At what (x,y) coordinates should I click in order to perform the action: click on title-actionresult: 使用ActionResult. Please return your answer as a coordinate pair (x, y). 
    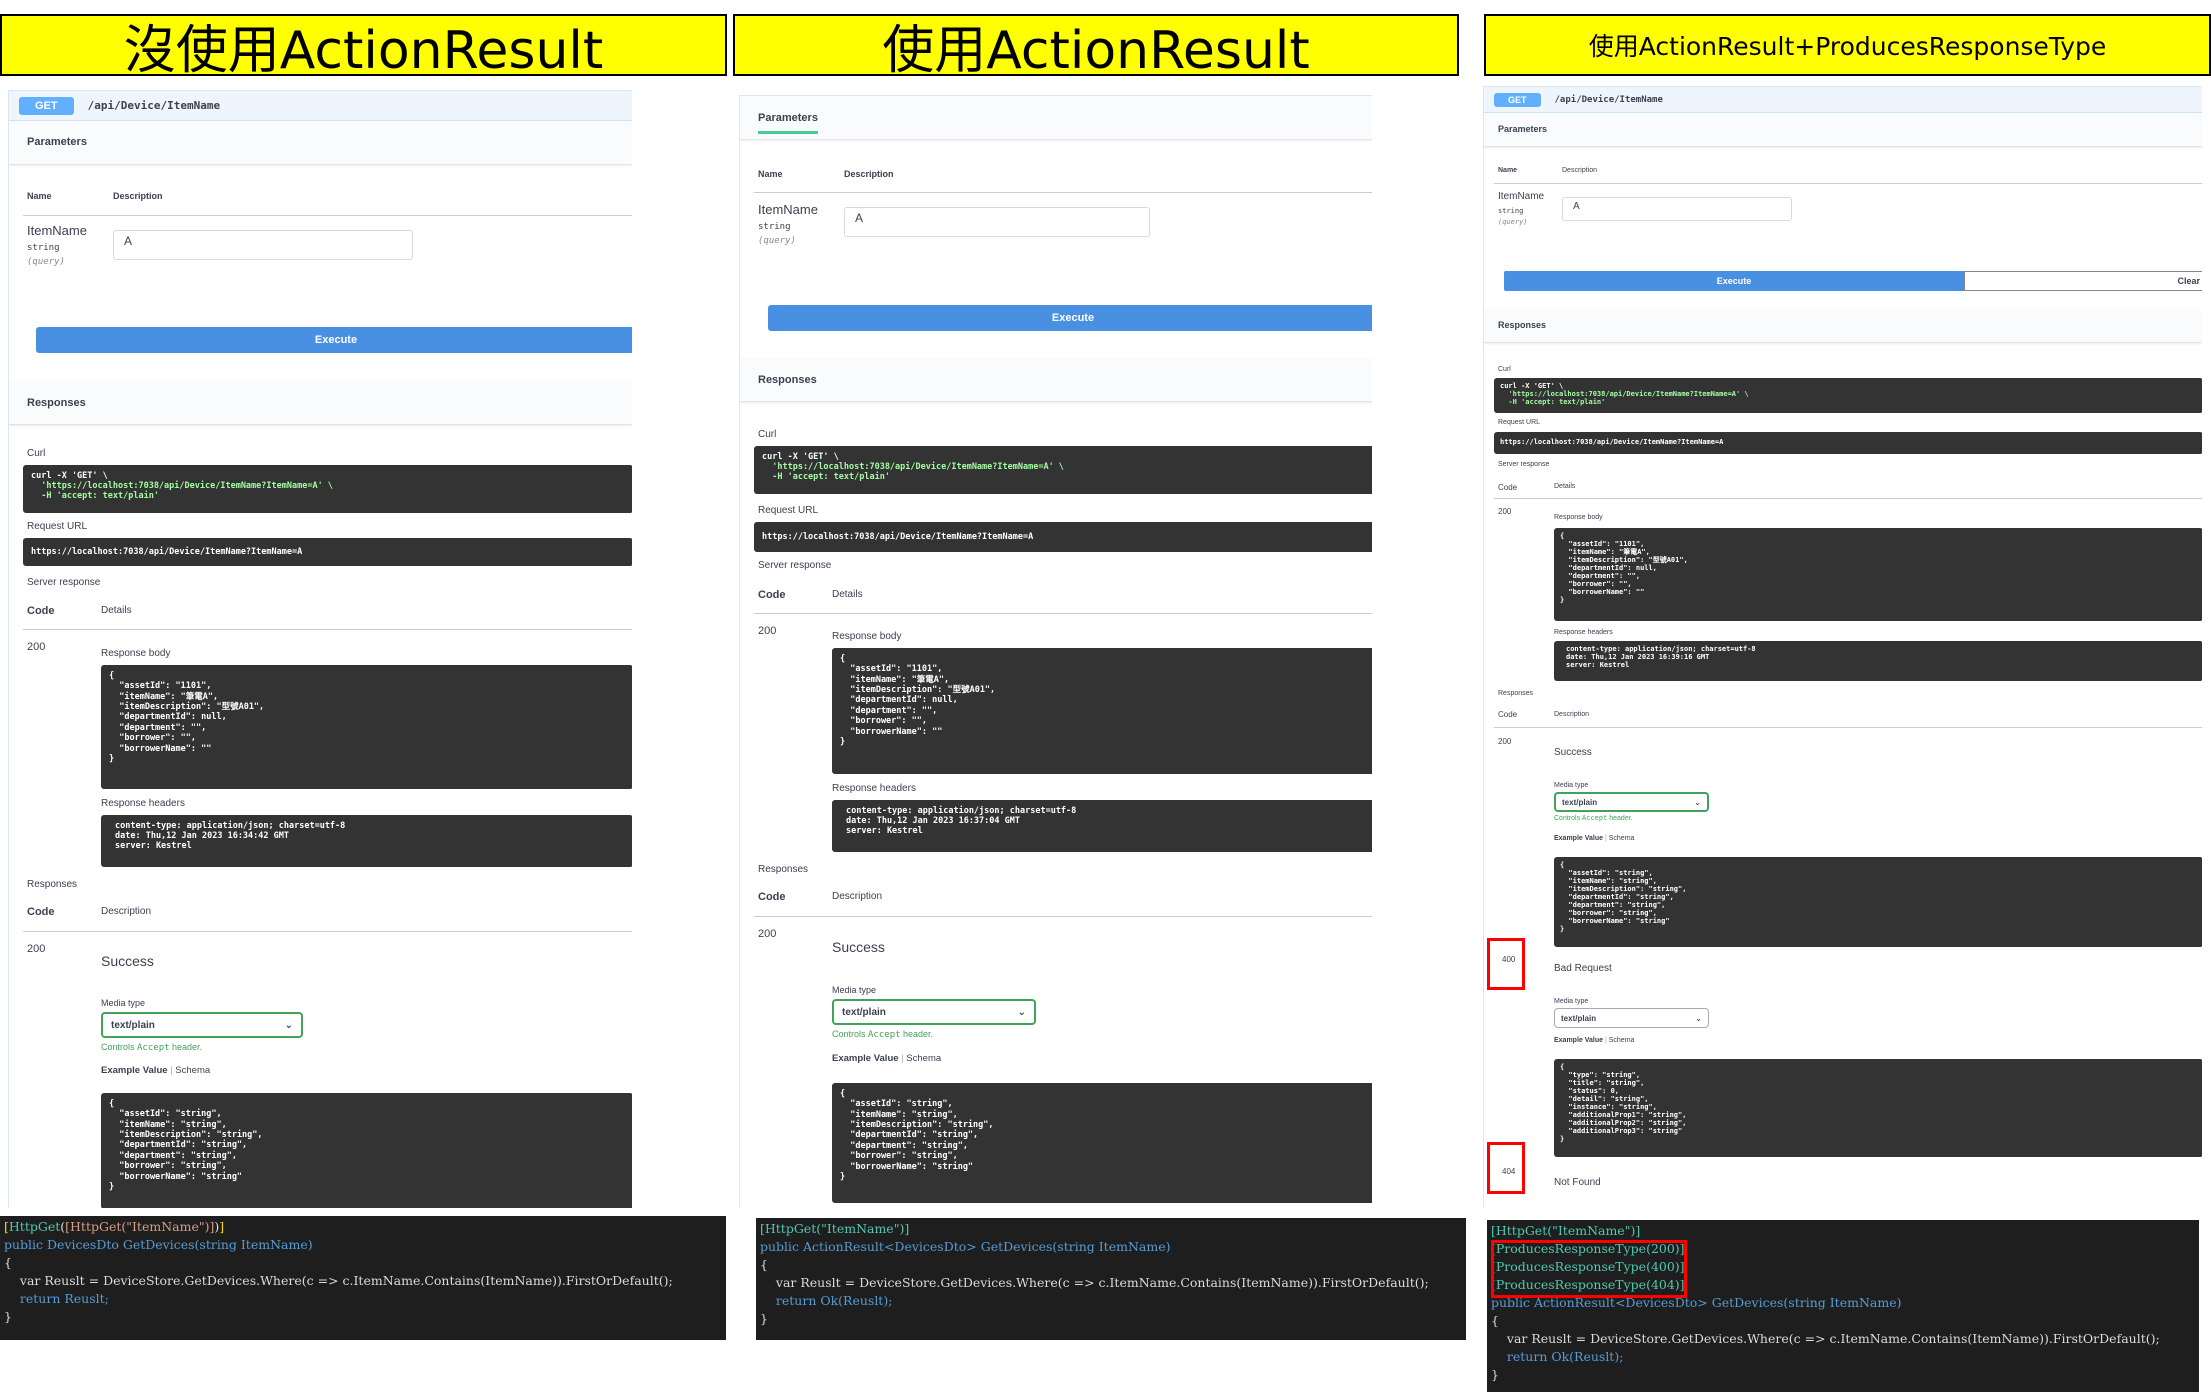
    Looking at the image, I should click on (1096, 45).